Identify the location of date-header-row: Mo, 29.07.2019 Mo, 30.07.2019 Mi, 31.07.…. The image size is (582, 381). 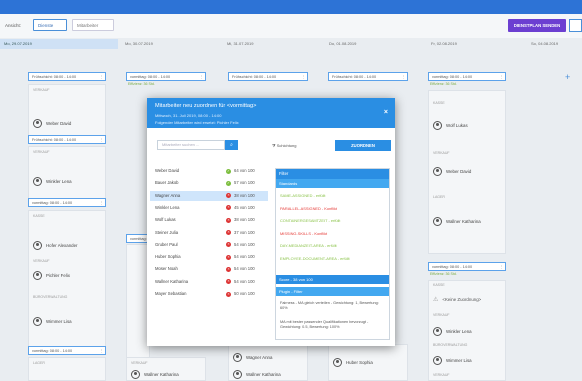
(291, 44).